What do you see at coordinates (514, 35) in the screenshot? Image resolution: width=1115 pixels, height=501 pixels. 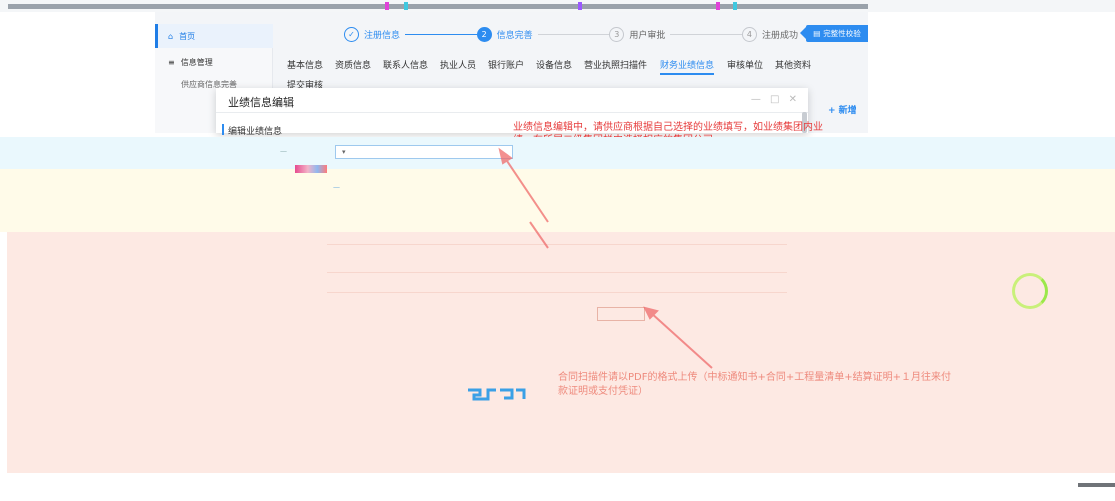 I see `step-2-label: 信息完善` at bounding box center [514, 35].